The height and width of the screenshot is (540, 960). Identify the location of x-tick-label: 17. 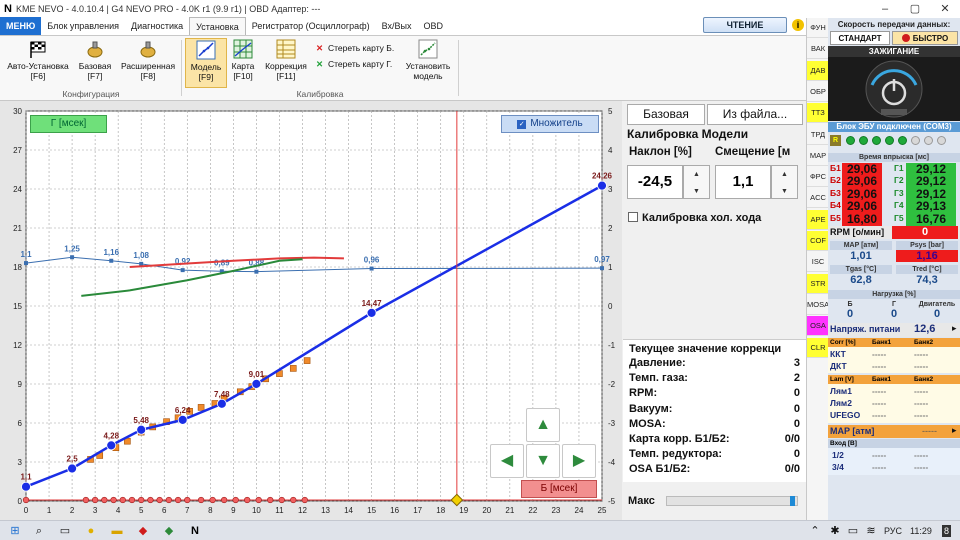
(417, 510).